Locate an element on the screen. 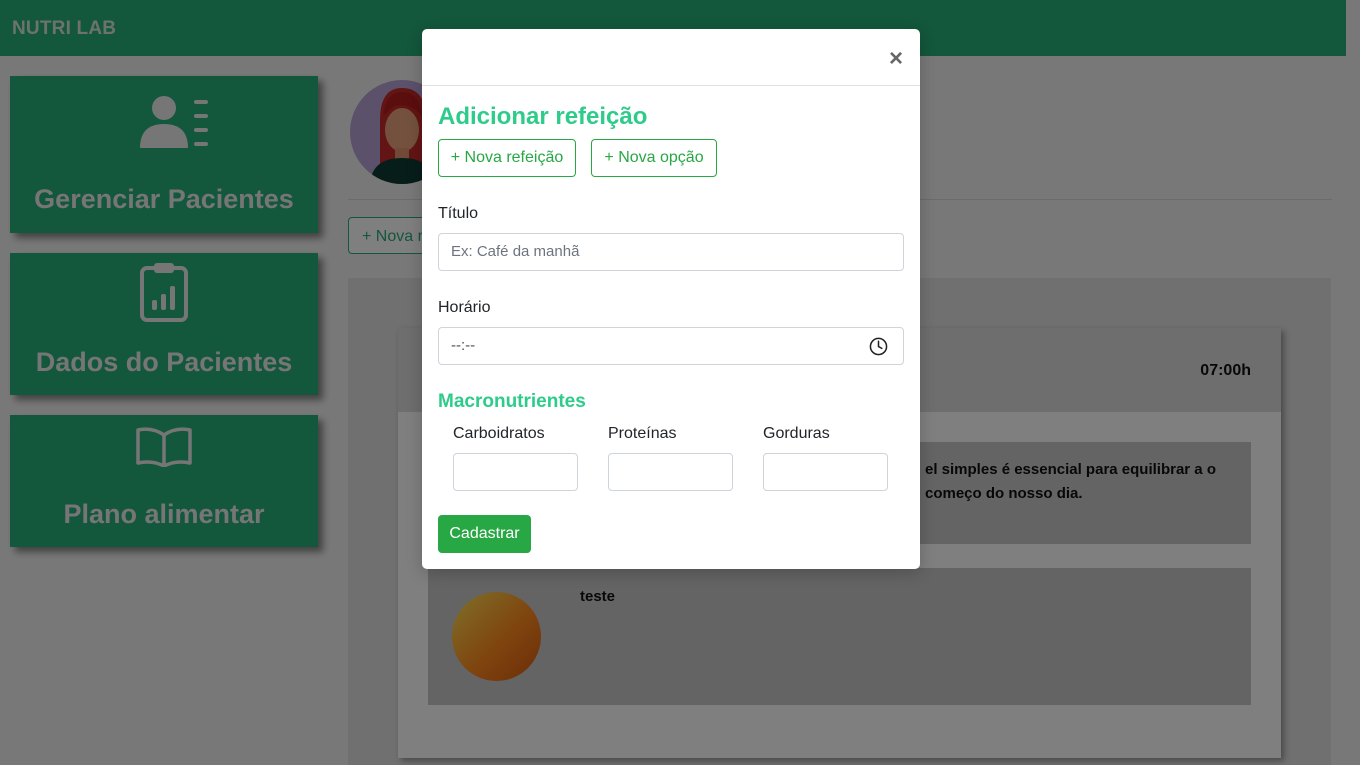 The width and height of the screenshot is (1360, 765). time-label: Horário is located at coordinates (464, 307).